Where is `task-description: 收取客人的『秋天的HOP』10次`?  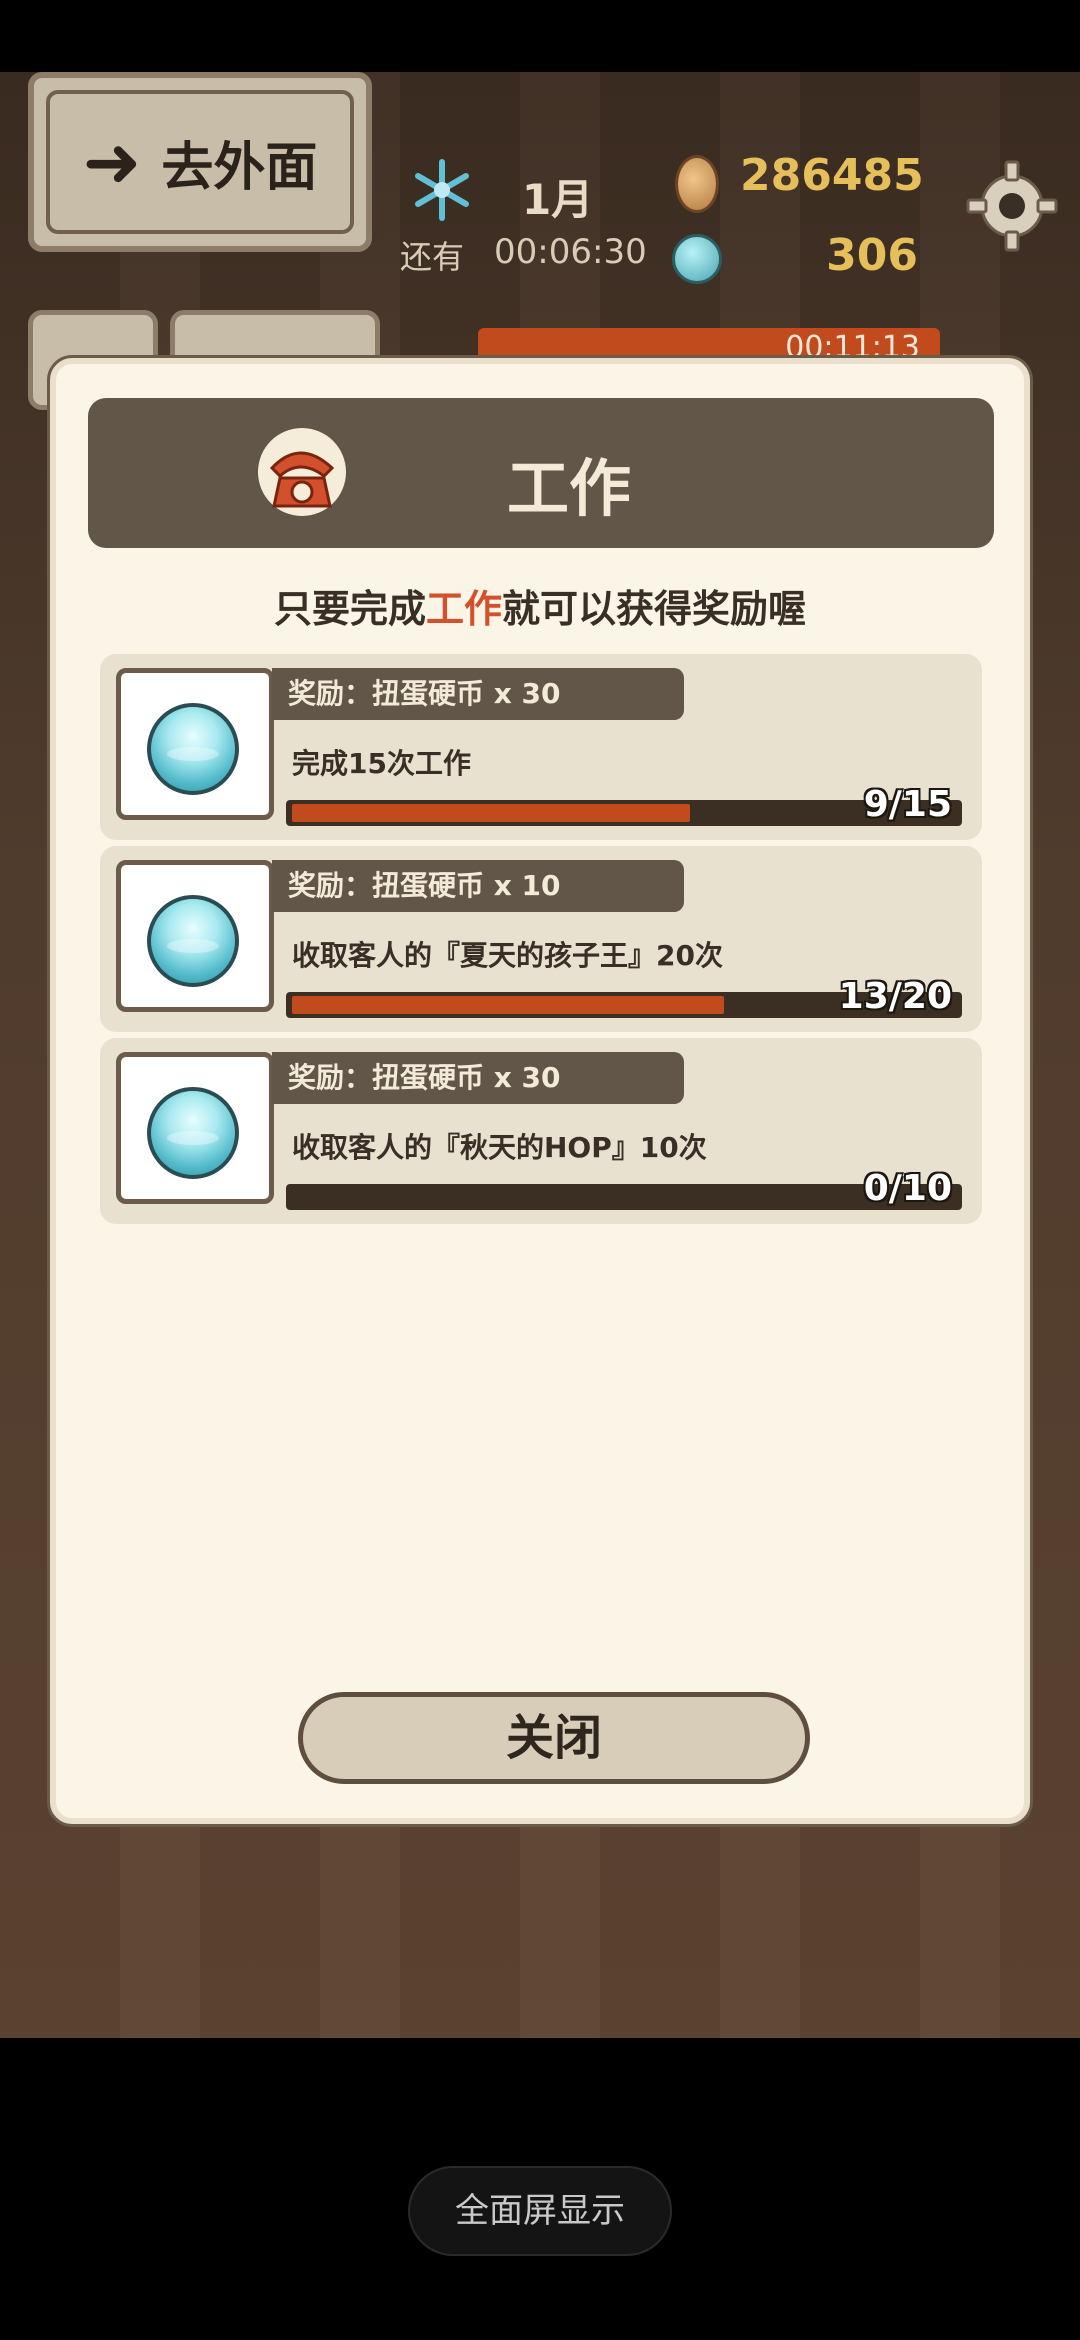 task-description: 收取客人的『秋天的HOP』10次 is located at coordinates (499, 1147).